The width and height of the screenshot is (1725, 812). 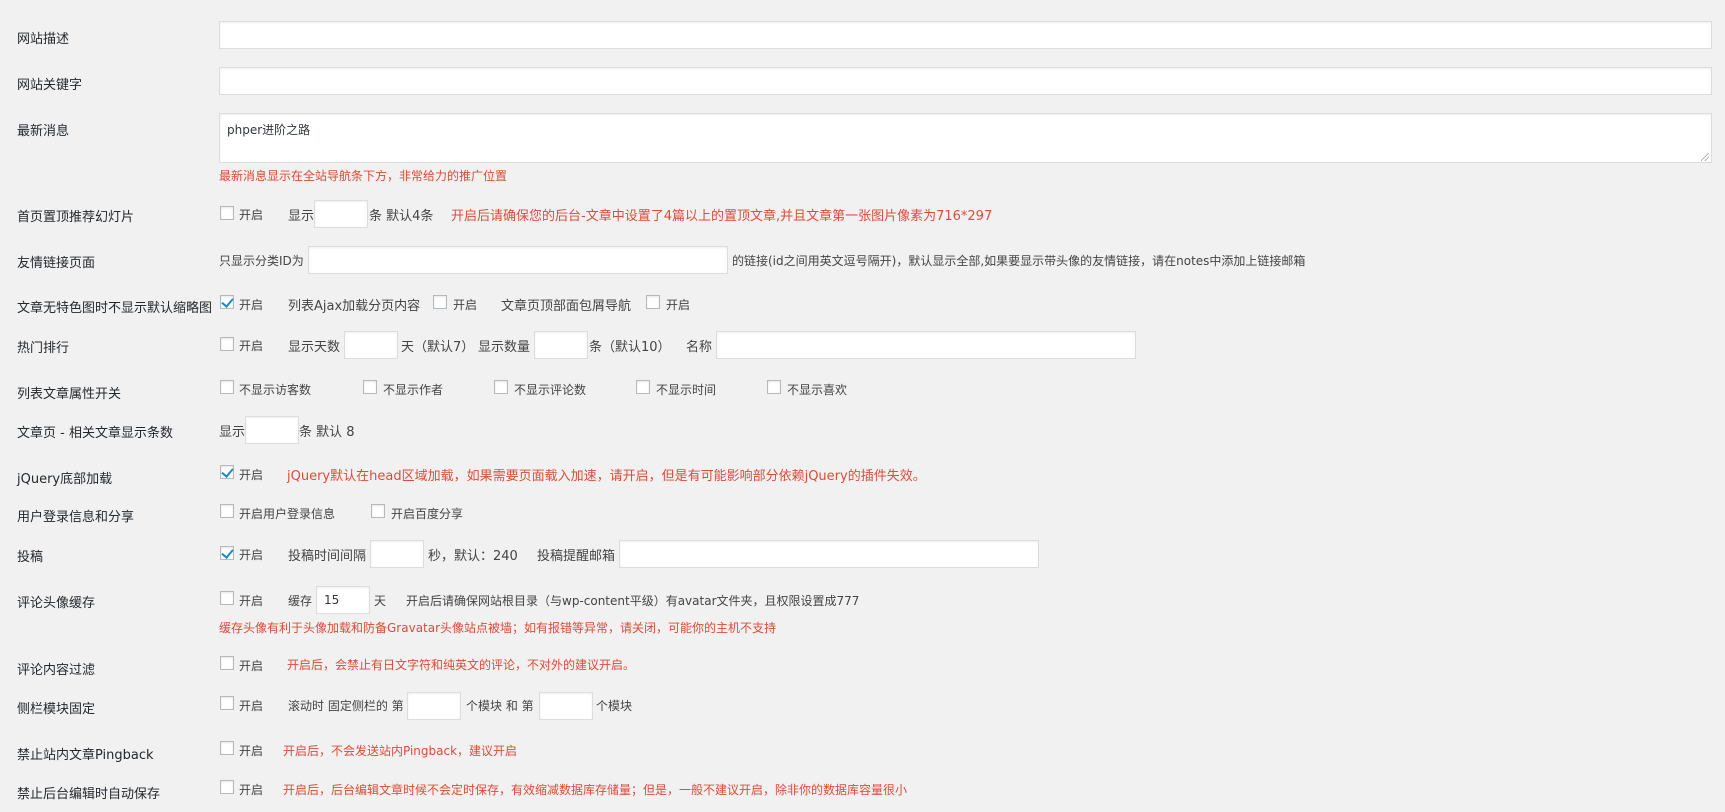 What do you see at coordinates (561, 345) in the screenshot?
I see `hot-ranking-count-input` at bounding box center [561, 345].